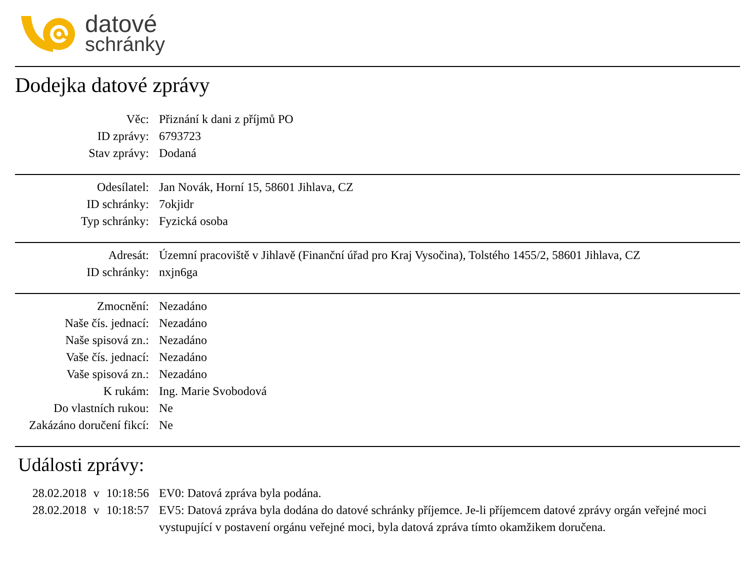 The image size is (748, 576). Describe the element at coordinates (433, 519) in the screenshot. I see `event-text: EV5: Datová zpráva byla dodána do datové schránky příjemce. Je-li příjemcem datové zprávy orgán veřejné moci vystupující v postavení orgánu veřejné moci, byla datová zpráva tímto okamžikem doručena.` at that location.